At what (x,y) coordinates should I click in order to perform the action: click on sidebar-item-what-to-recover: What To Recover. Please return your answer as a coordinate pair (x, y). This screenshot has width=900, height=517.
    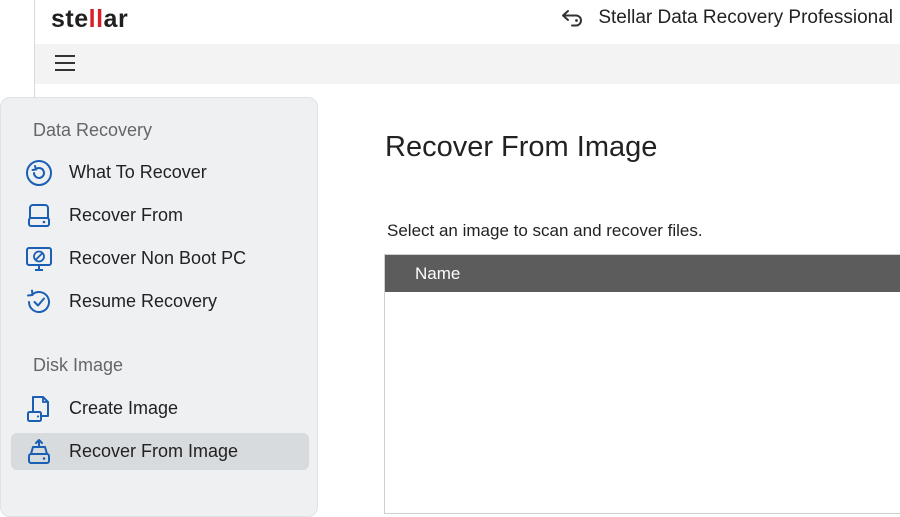
    Looking at the image, I should click on (160, 172).